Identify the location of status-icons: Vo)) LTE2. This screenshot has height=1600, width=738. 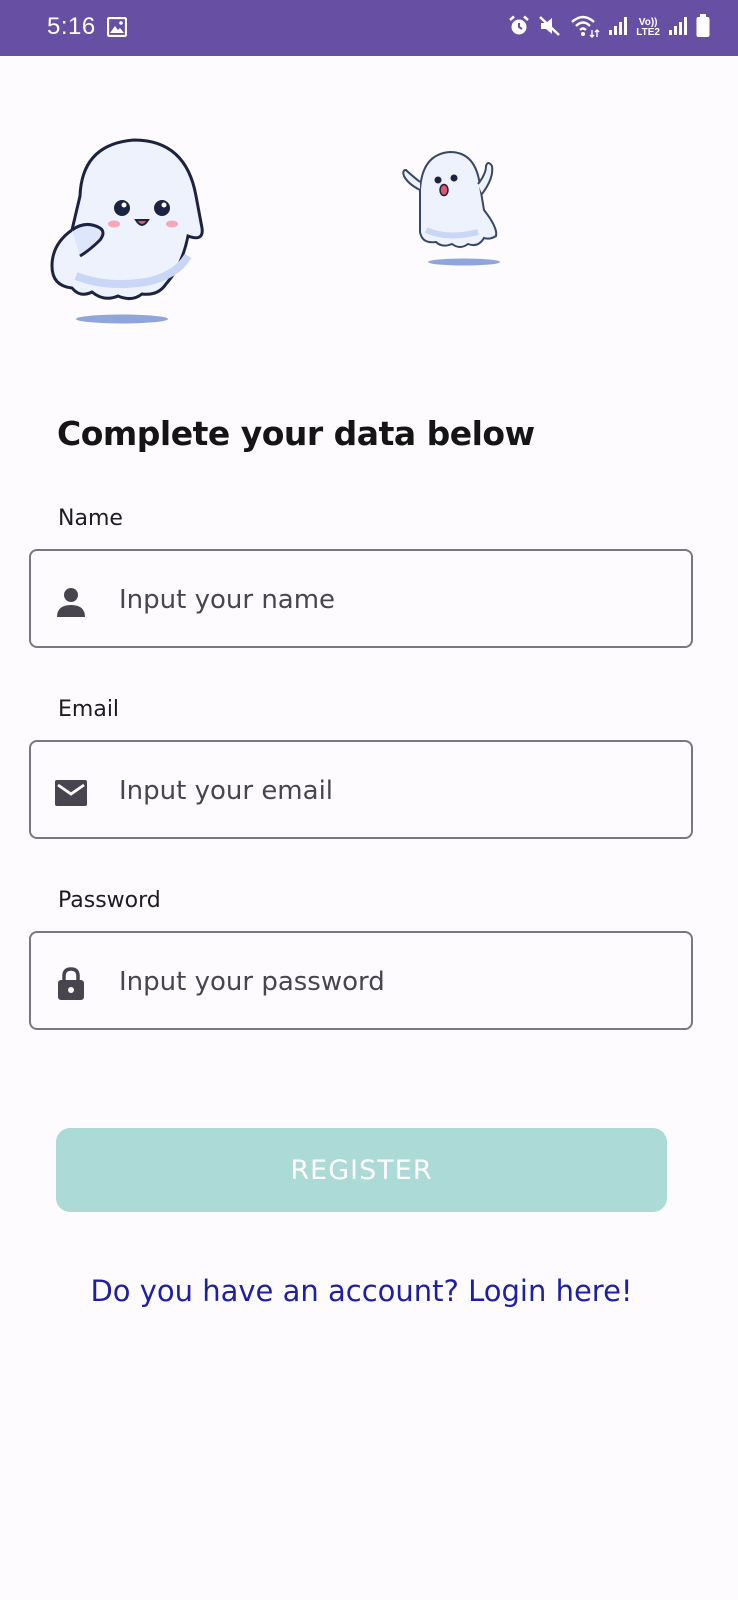
(609, 28).